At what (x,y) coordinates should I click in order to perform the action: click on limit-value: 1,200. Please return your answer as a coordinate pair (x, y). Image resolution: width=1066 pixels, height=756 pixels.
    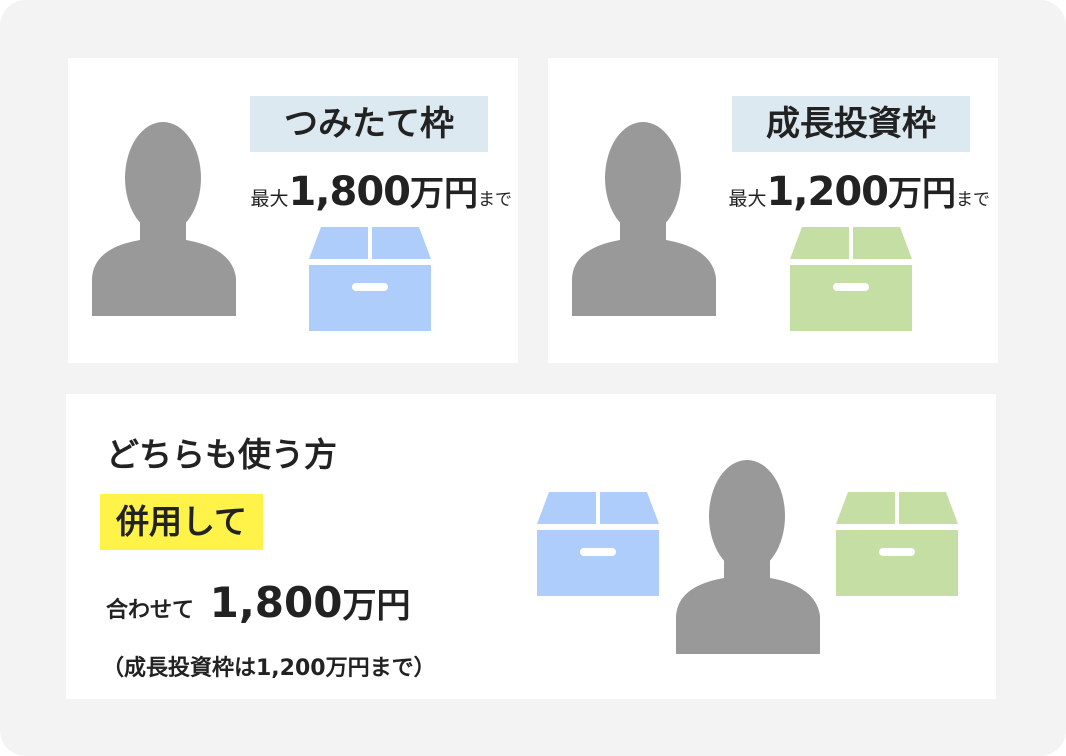
    Looking at the image, I should click on (827, 192).